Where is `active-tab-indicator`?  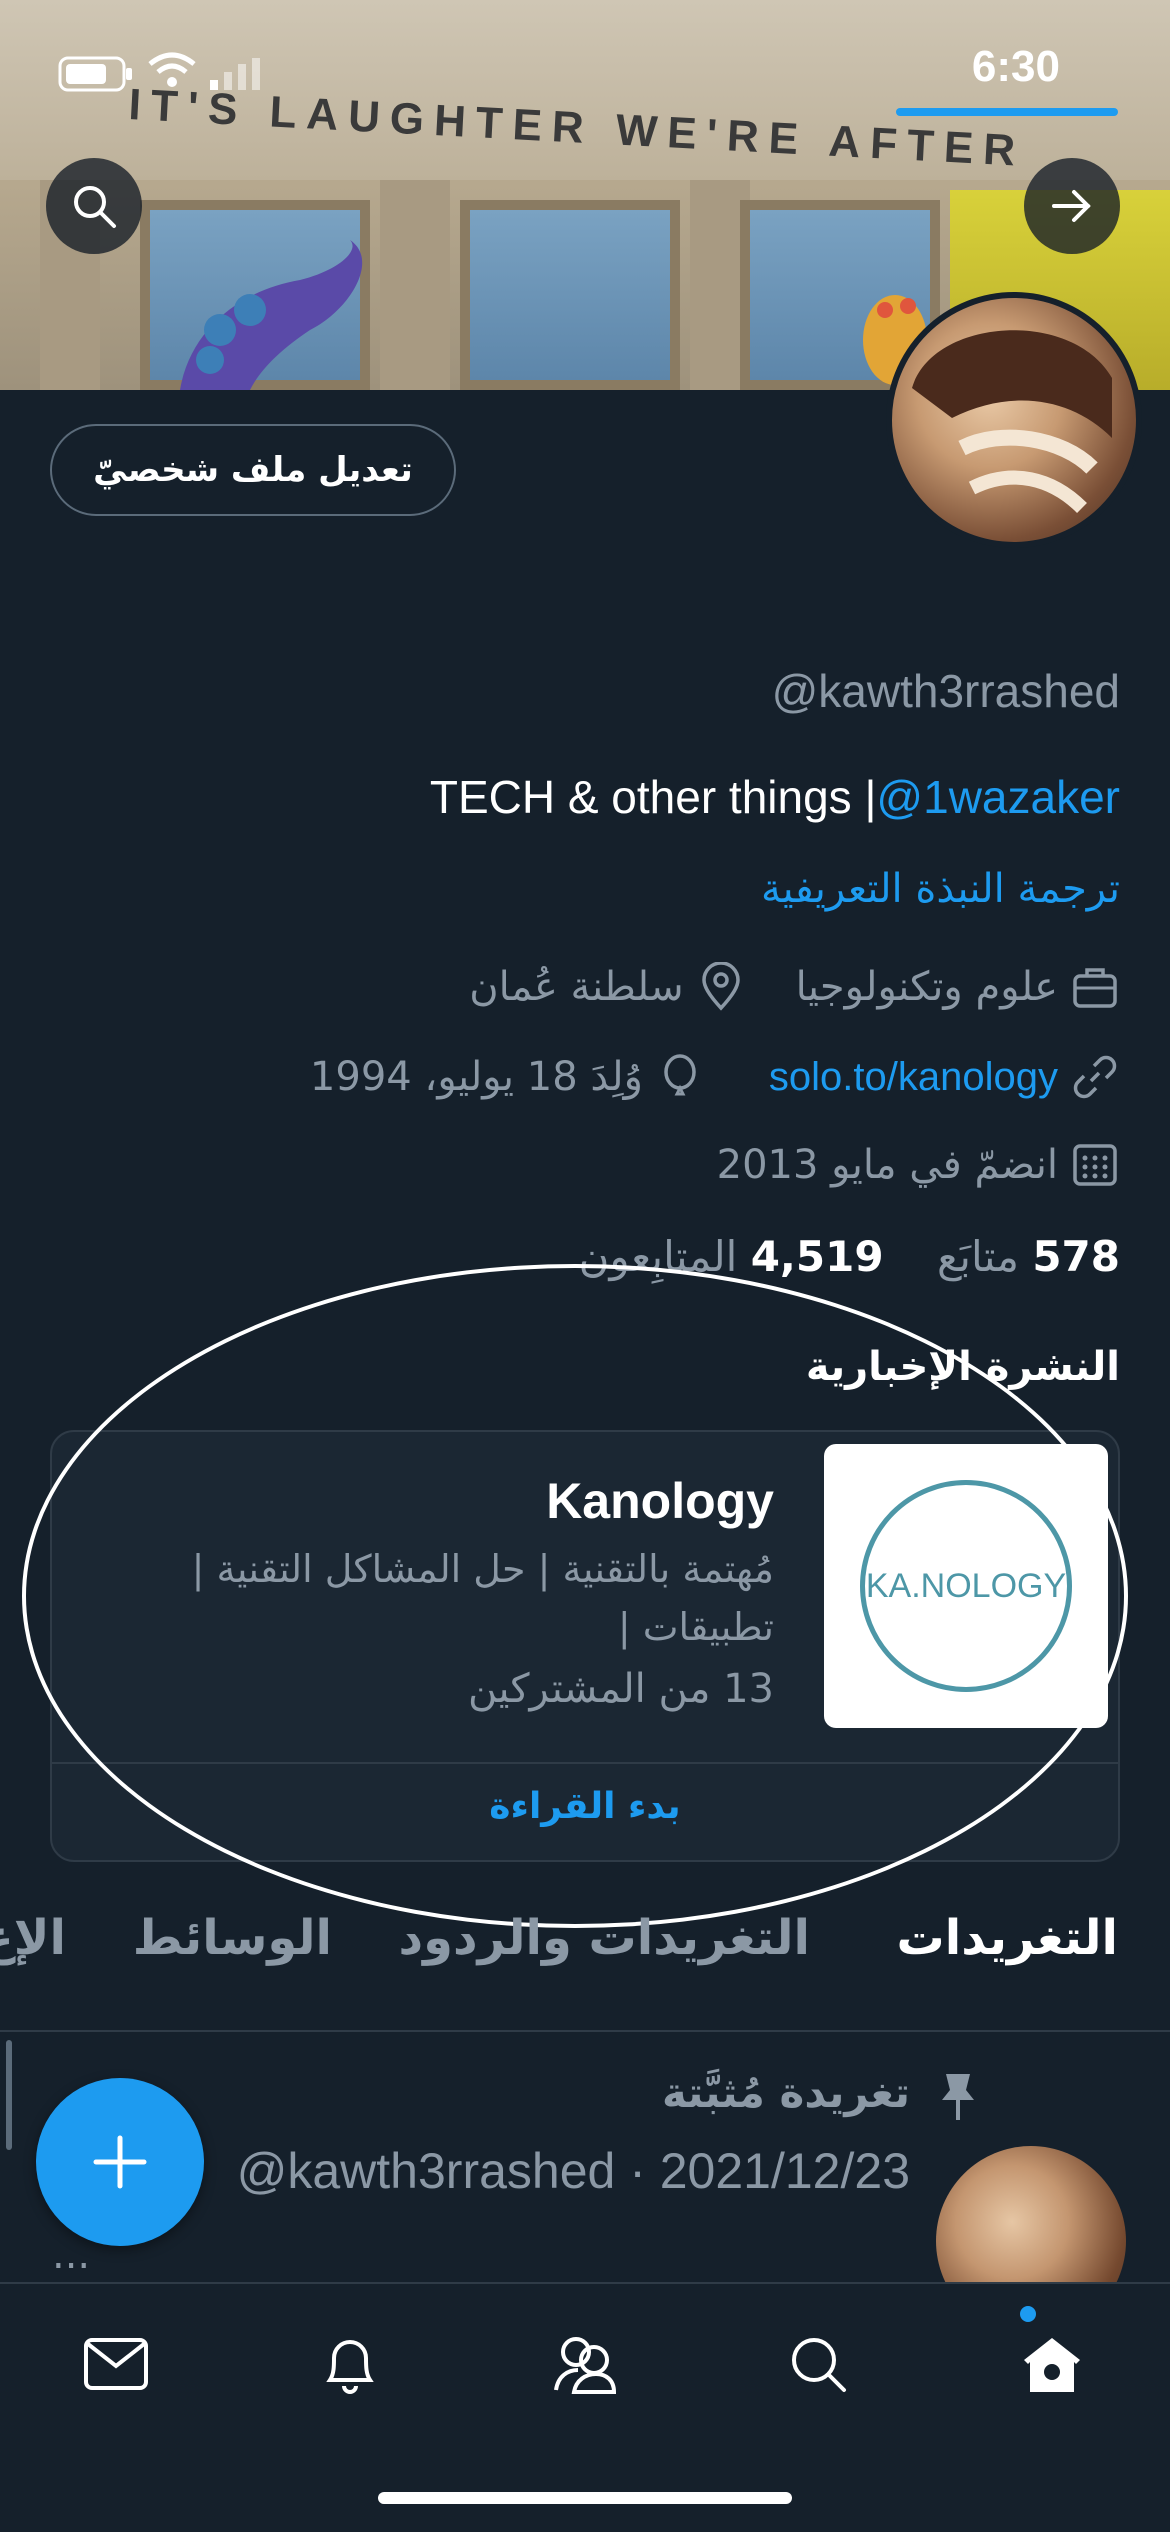 active-tab-indicator is located at coordinates (1007, 112).